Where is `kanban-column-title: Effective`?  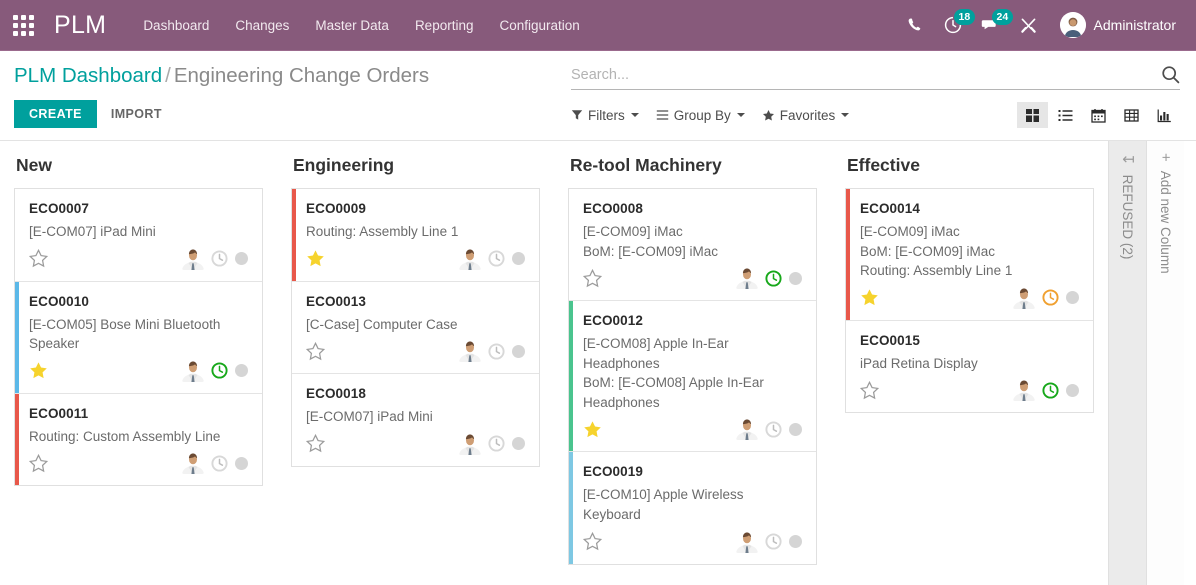
kanban-column-title: Effective is located at coordinates (969, 164).